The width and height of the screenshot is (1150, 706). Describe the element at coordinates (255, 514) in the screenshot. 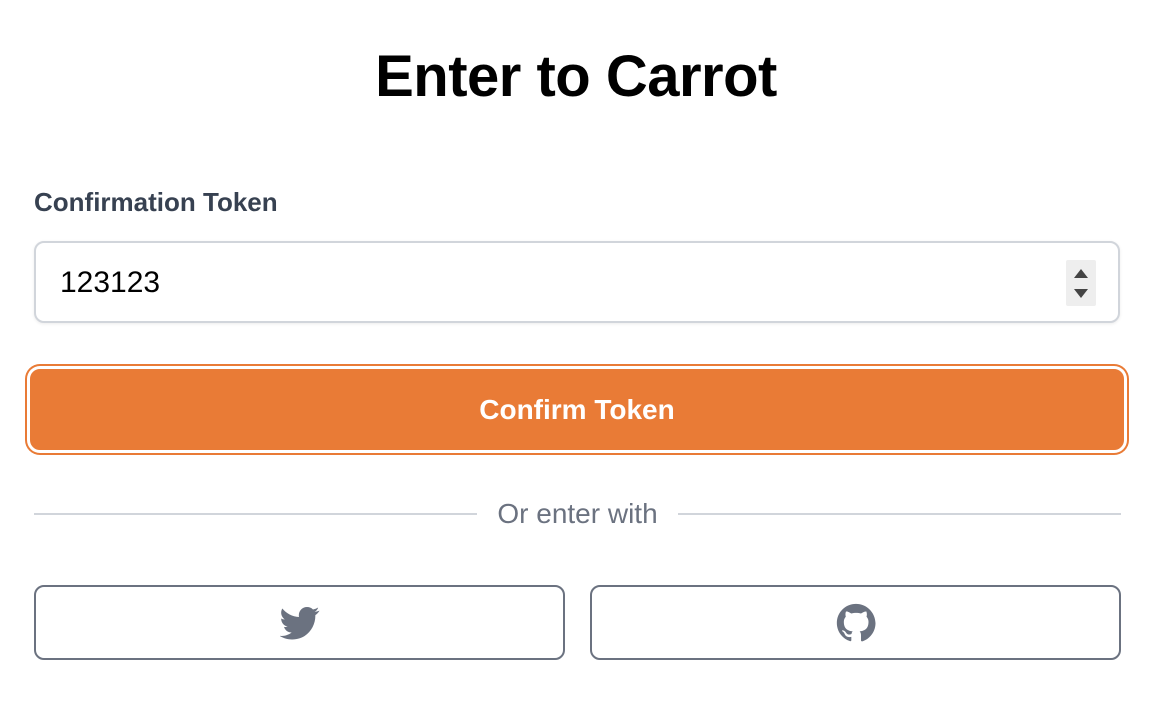

I see `divider-line-left` at that location.